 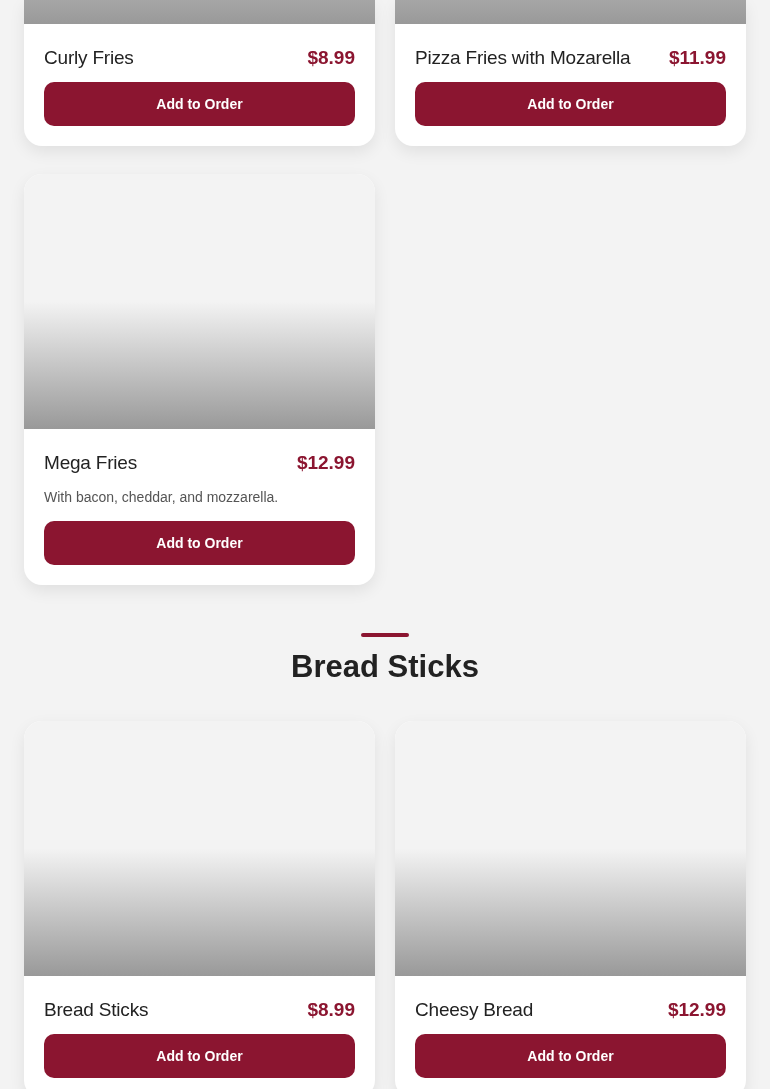 I want to click on item-price: $11.99, so click(x=697, y=58).